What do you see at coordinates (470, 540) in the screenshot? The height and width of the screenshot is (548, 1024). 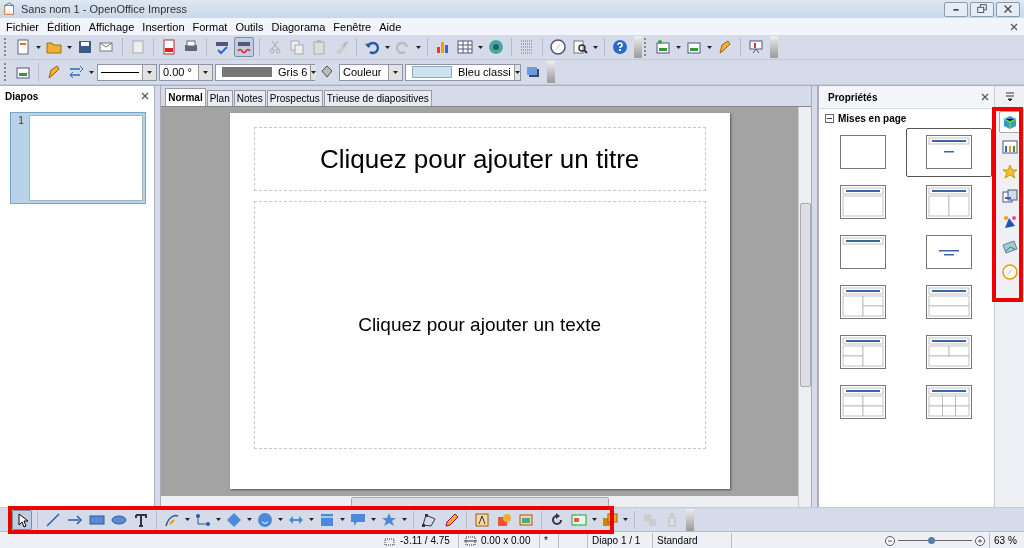 I see `size-icon` at bounding box center [470, 540].